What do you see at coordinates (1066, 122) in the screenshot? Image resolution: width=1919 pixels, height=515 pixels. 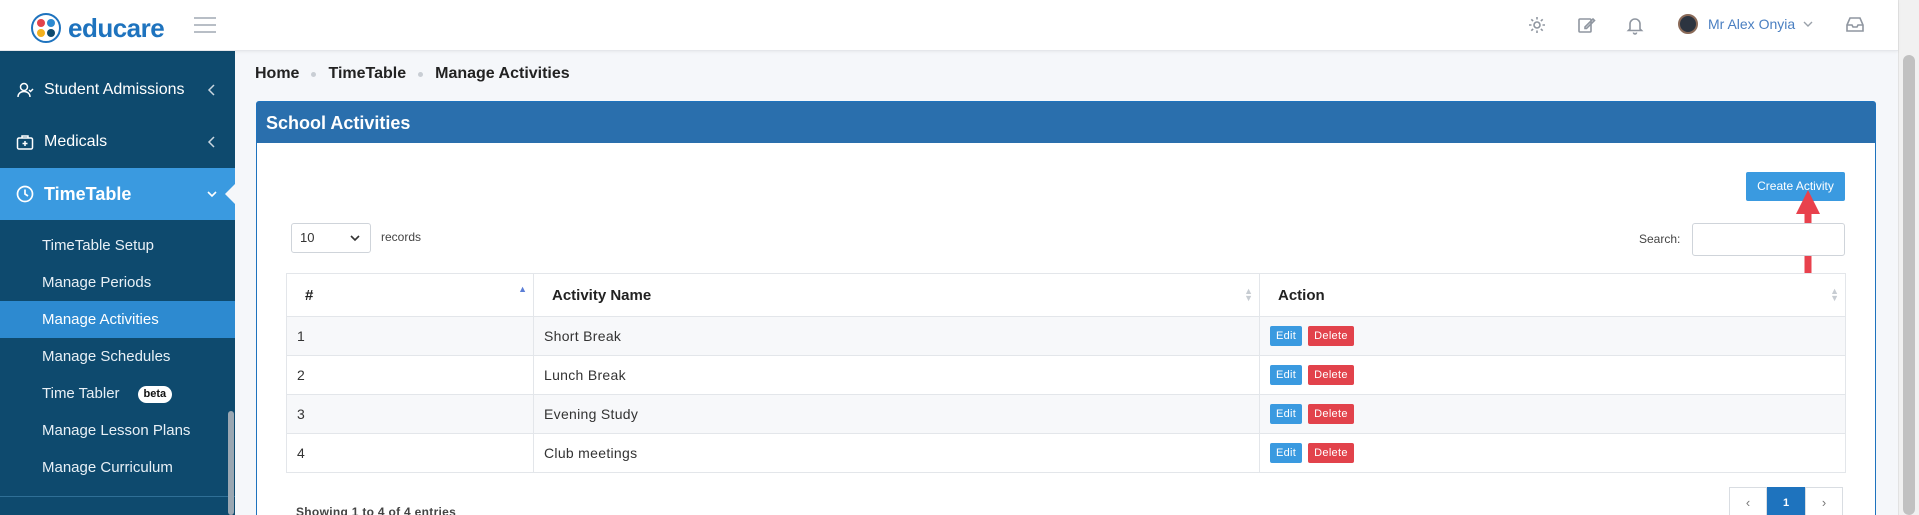 I see `panel-title: School Activities` at bounding box center [1066, 122].